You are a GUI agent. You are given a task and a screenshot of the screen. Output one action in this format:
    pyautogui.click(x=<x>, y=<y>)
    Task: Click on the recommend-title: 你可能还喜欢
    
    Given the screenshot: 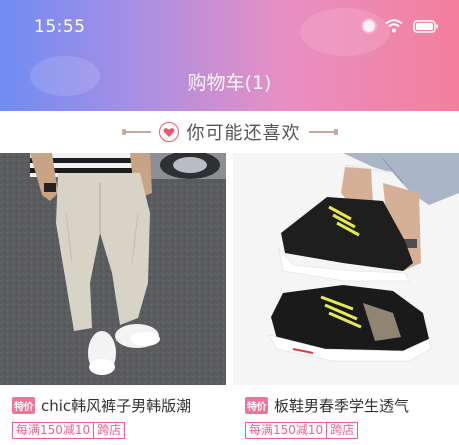 What is the action you would take?
    pyautogui.click(x=243, y=133)
    